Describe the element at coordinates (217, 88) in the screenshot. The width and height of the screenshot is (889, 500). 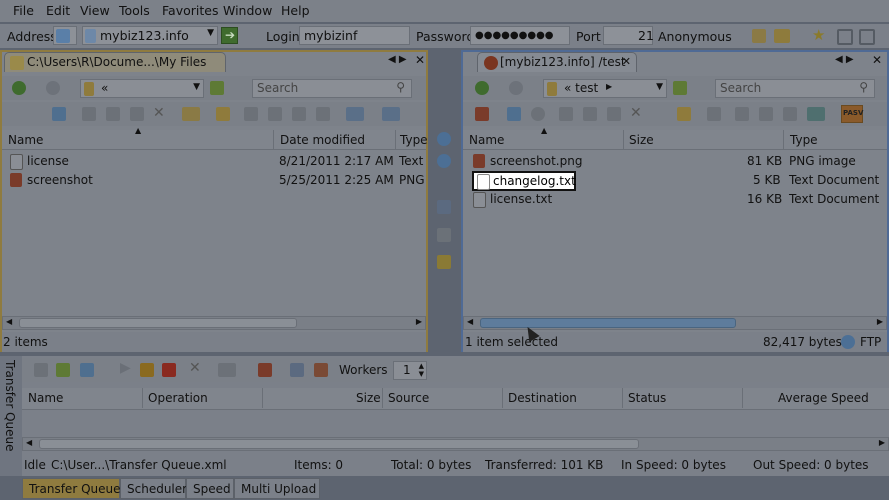
I see `folder-up-icon` at that location.